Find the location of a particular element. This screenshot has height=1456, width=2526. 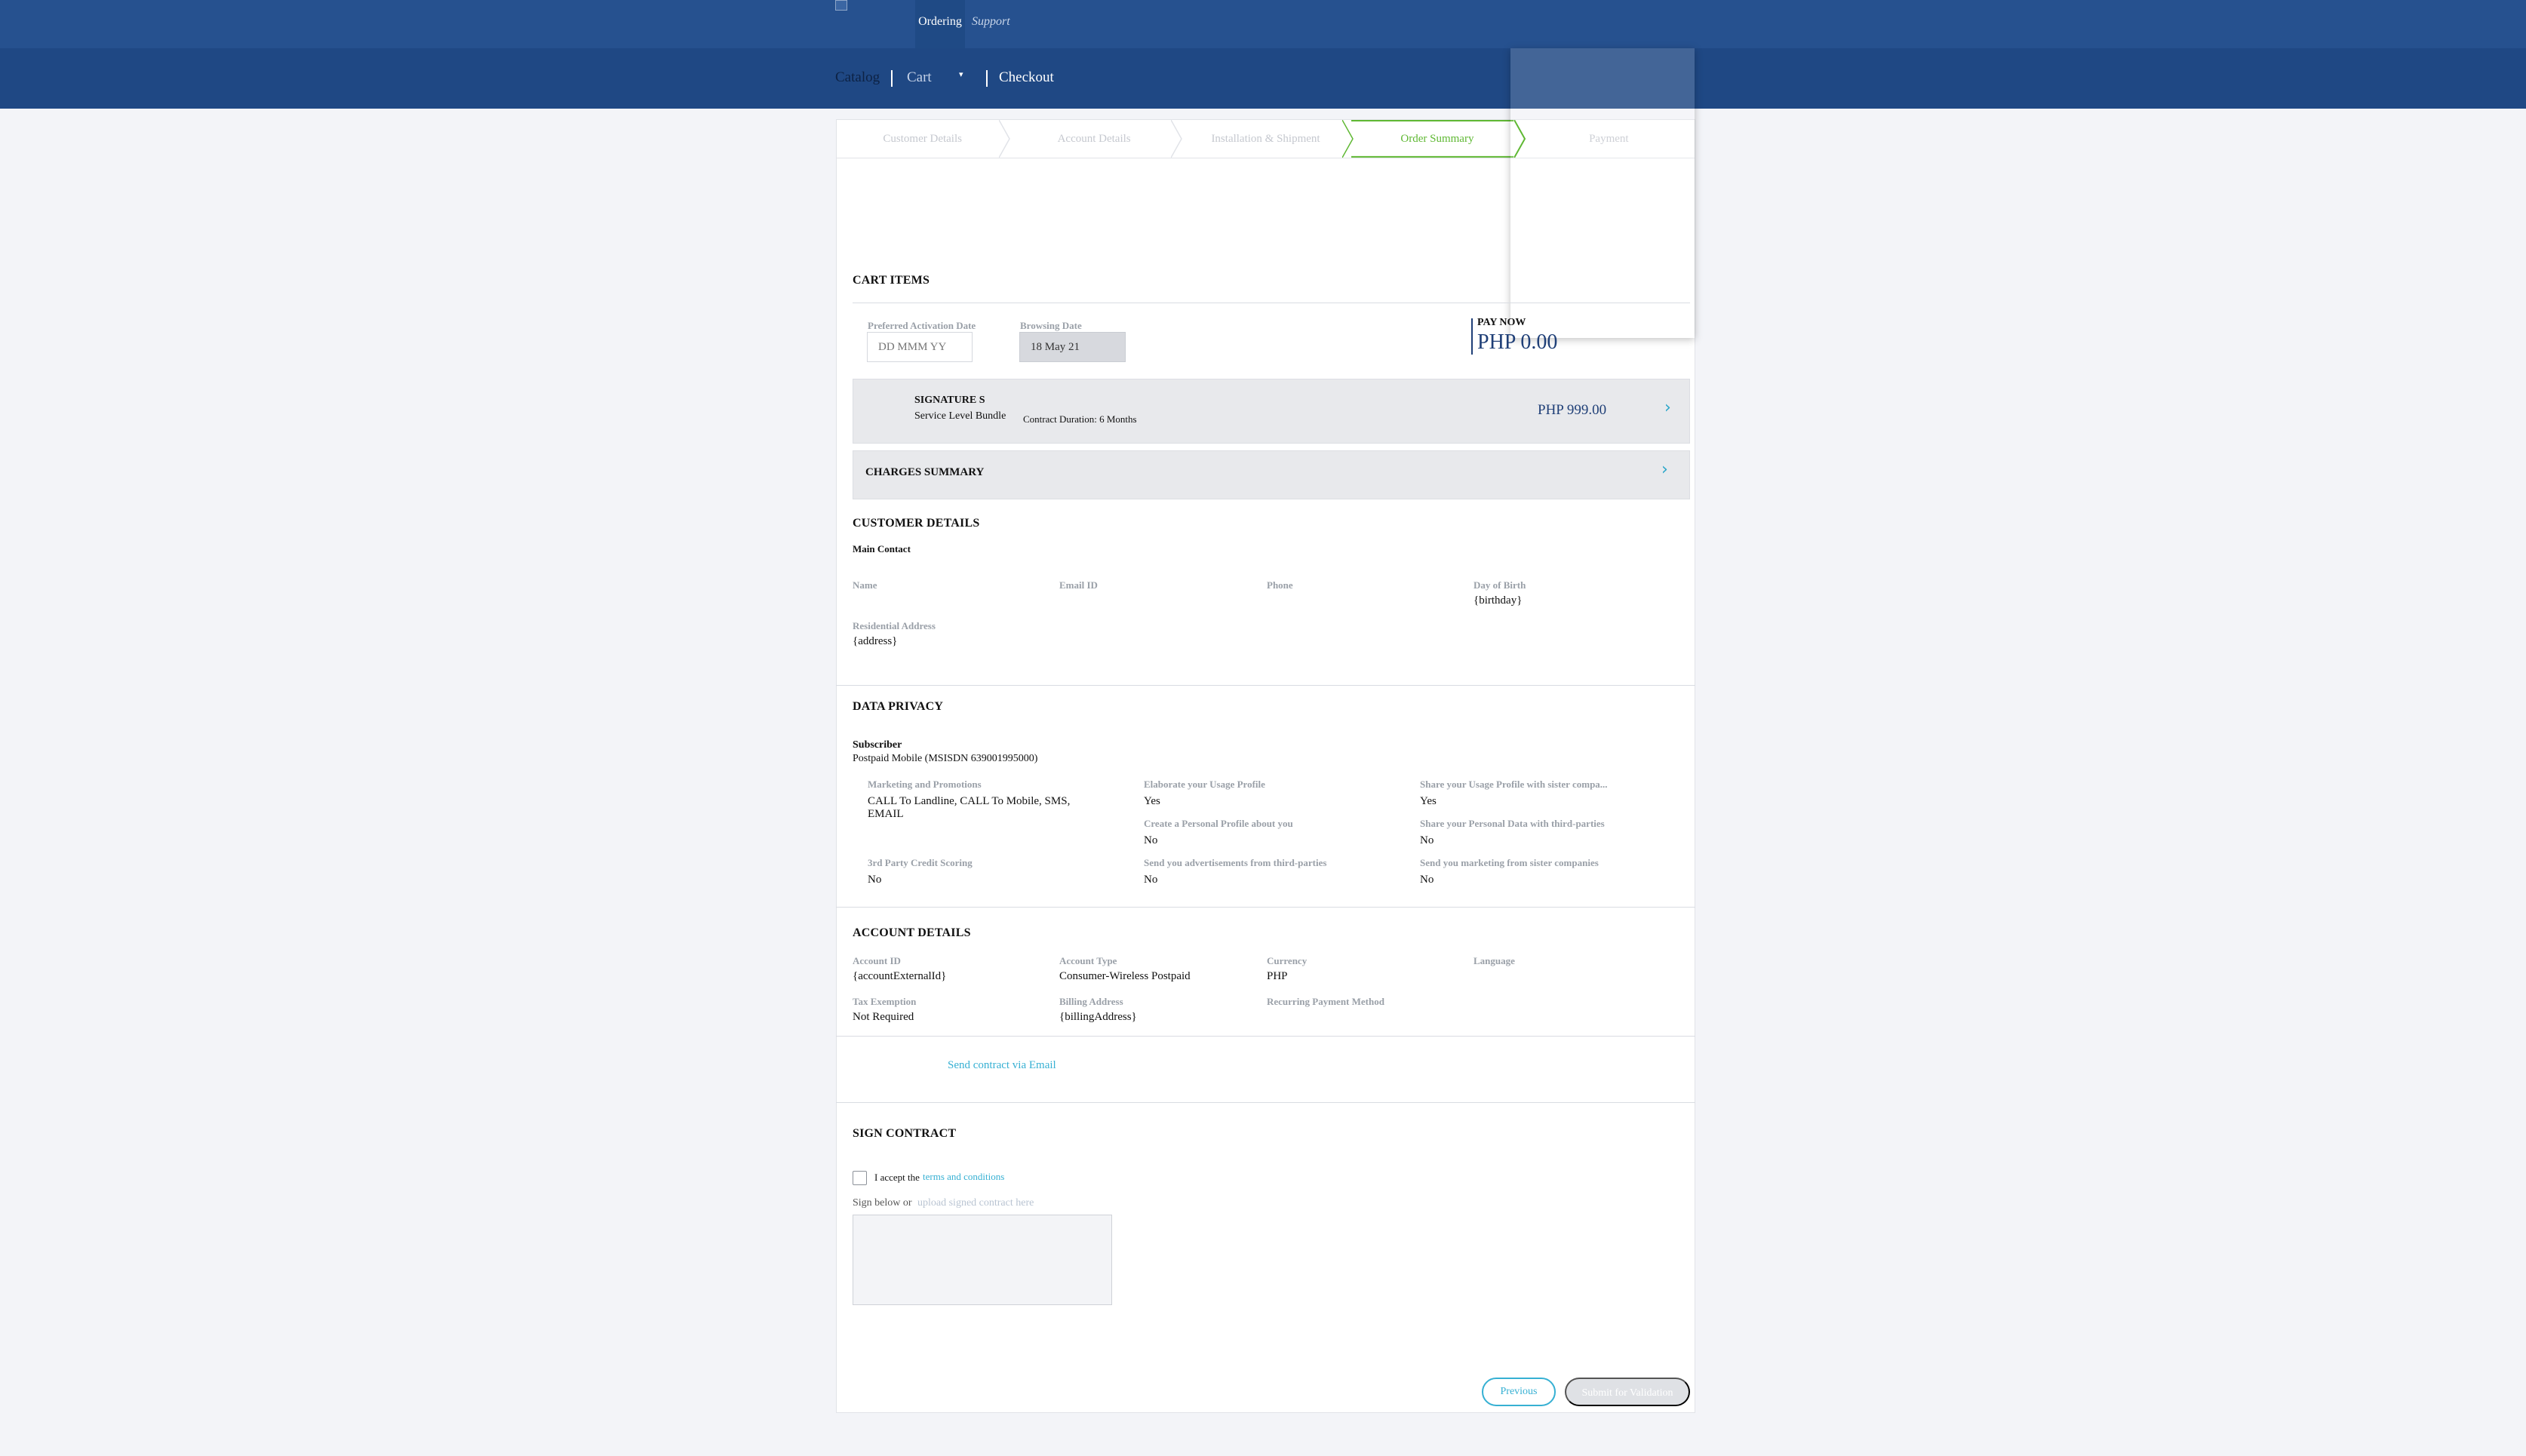

step-label: Order Summary is located at coordinates (1437, 139).